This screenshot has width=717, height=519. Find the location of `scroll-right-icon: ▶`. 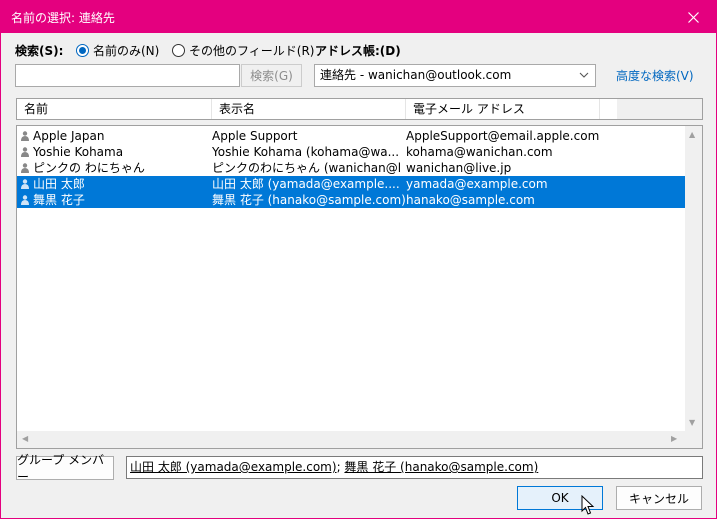

scroll-right-icon: ▶ is located at coordinates (674, 438).